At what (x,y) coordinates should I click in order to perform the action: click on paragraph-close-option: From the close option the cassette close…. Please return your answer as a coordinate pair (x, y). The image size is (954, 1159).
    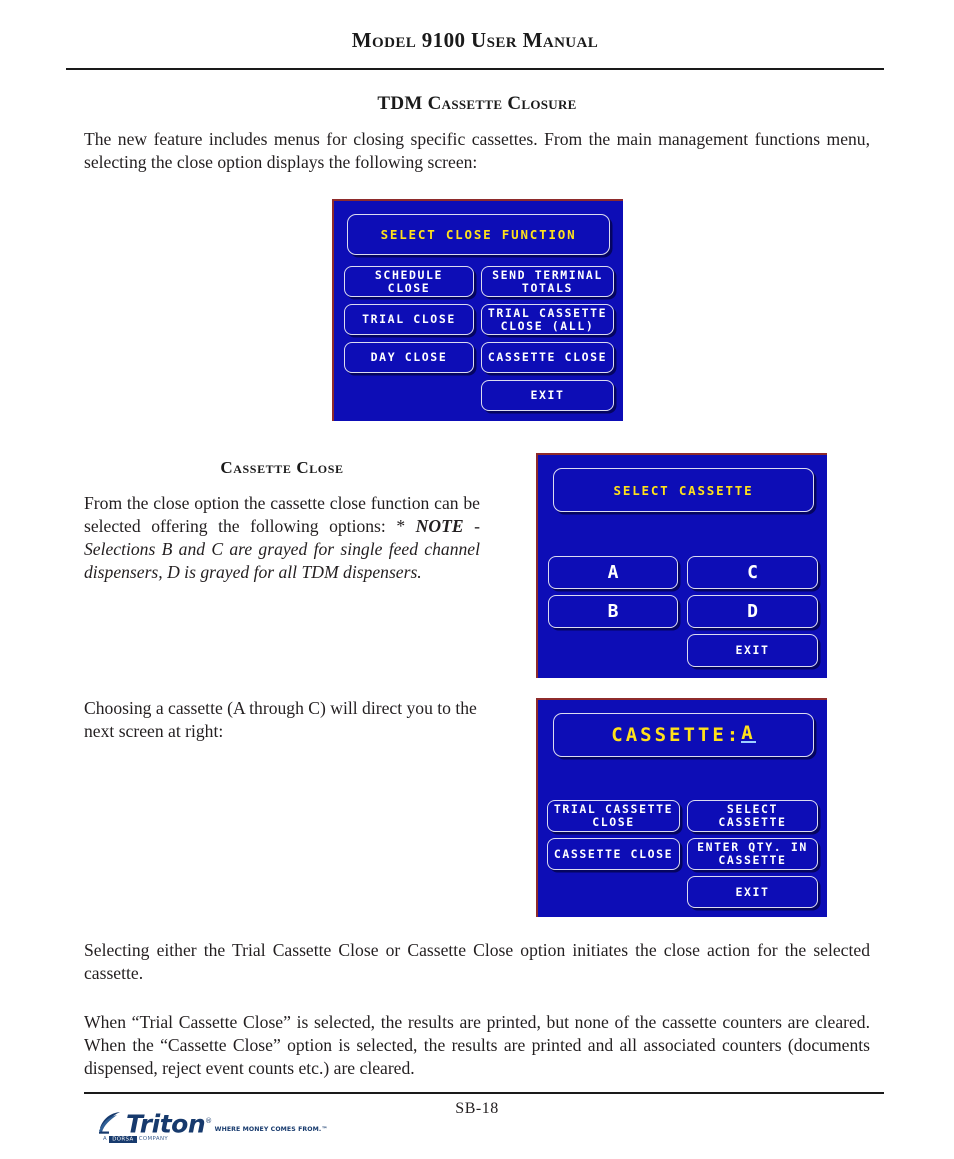
    Looking at the image, I should click on (282, 538).